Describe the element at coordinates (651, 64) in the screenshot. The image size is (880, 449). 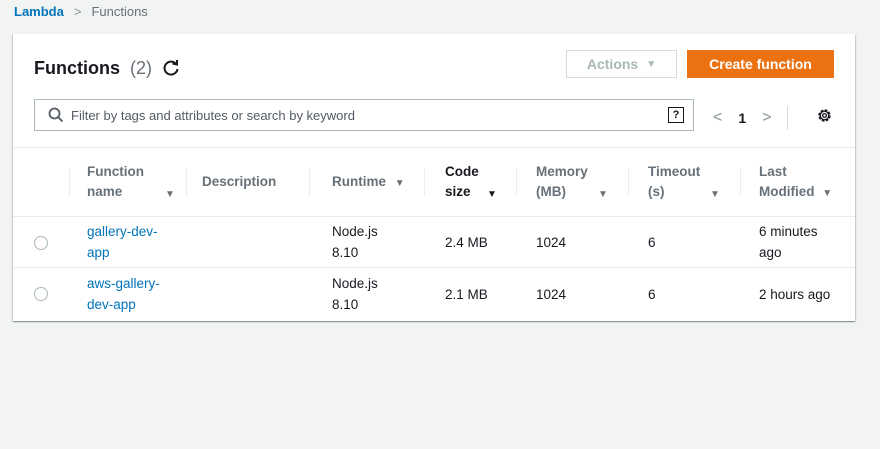
I see `caret-down-icon: ▼` at that location.